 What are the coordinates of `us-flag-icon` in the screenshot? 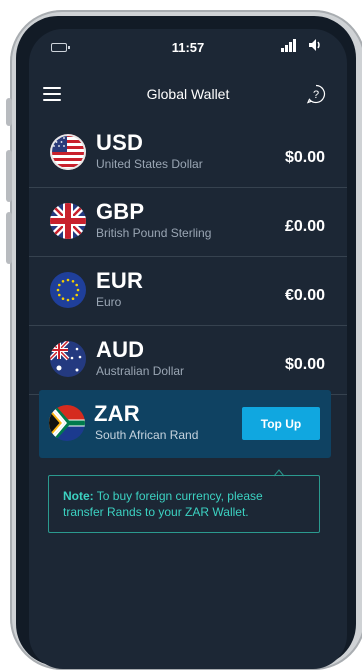 It's located at (68, 152).